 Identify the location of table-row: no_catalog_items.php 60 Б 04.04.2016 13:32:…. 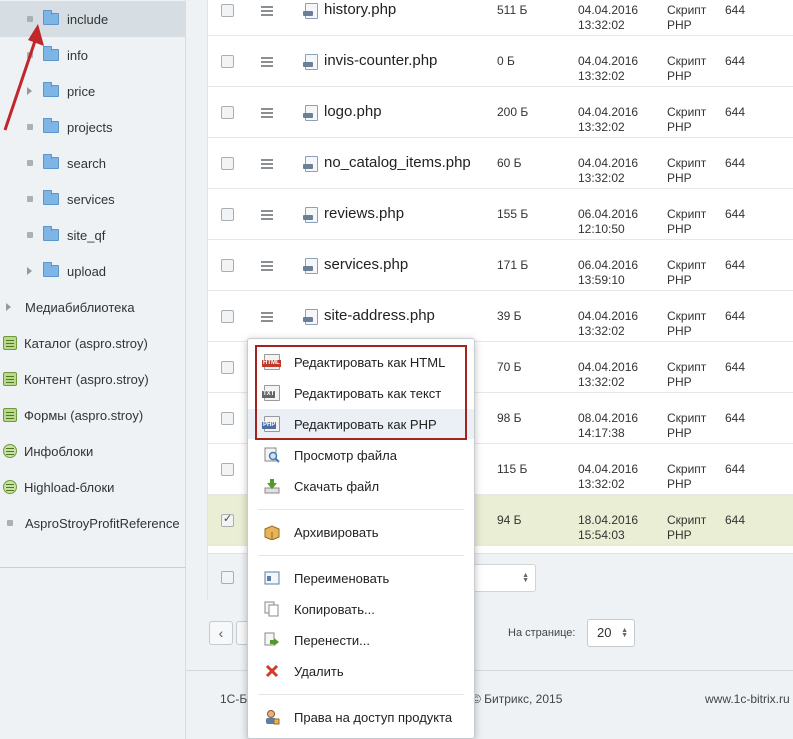
(500, 163).